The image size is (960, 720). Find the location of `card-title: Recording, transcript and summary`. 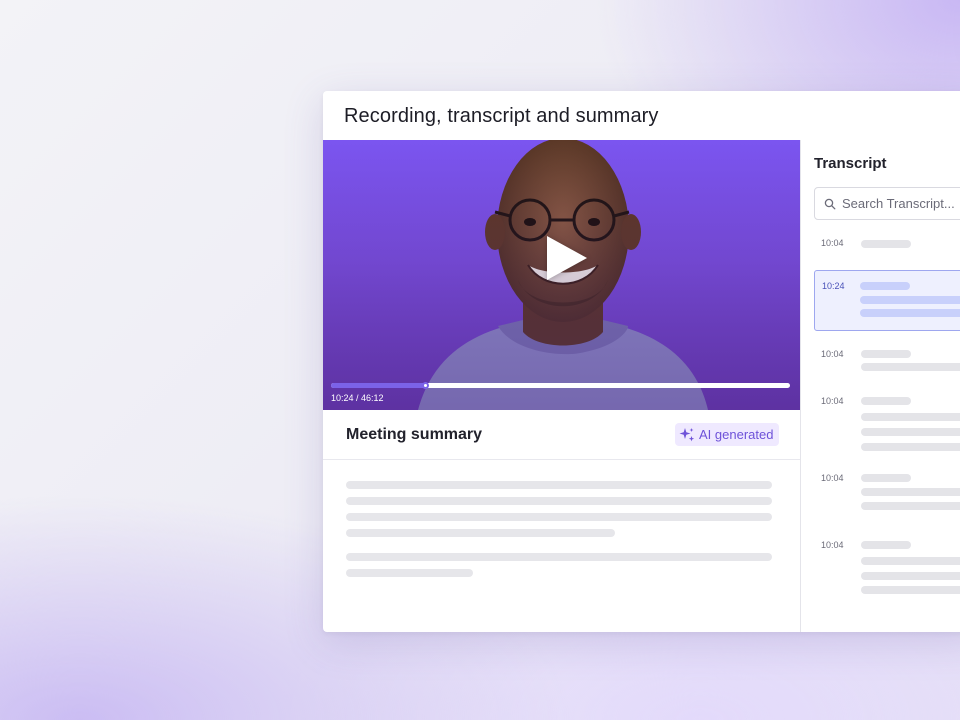

card-title: Recording, transcript and summary is located at coordinates (501, 116).